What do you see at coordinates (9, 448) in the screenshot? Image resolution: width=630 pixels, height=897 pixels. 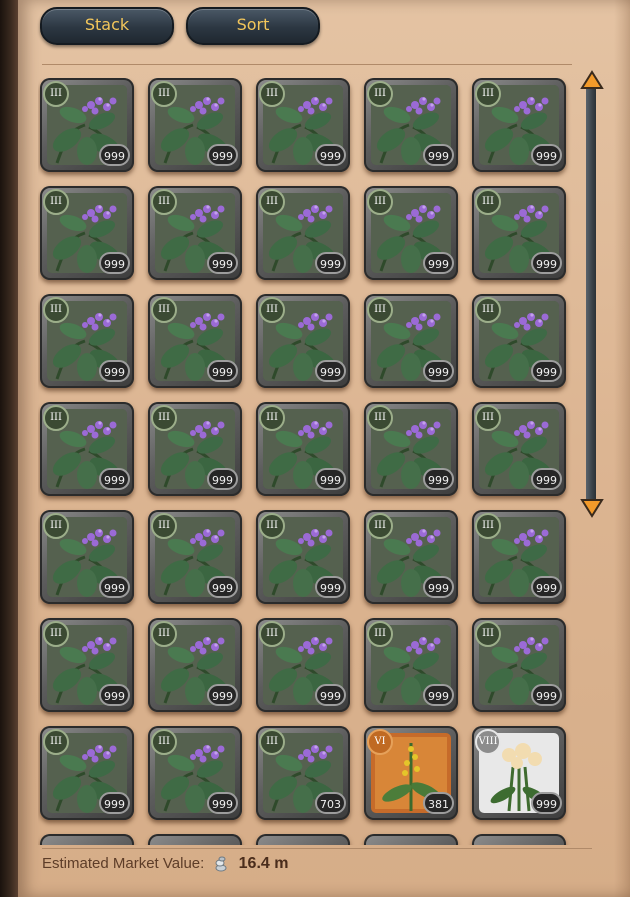 I see `window-frame-left` at bounding box center [9, 448].